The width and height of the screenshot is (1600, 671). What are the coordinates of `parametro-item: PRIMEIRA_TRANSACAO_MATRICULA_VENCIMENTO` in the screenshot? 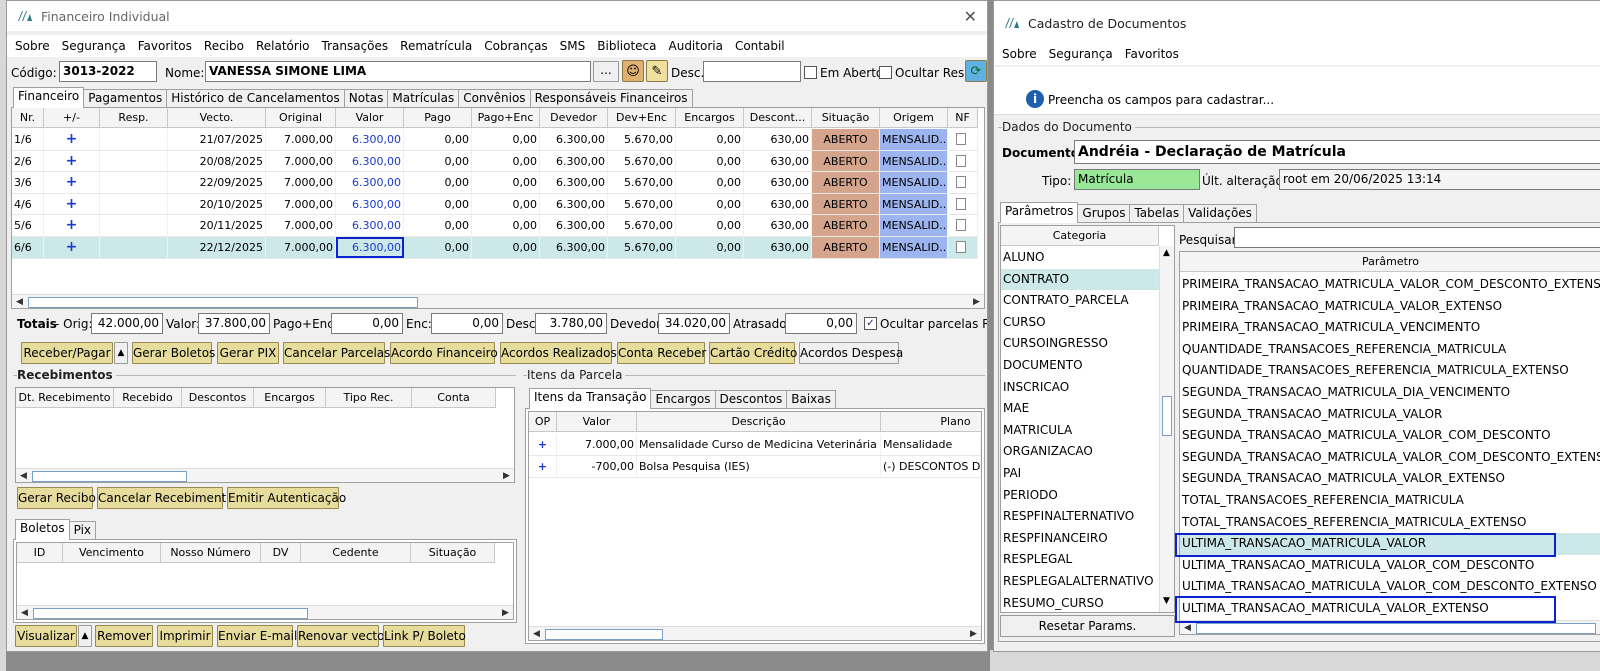 It's located at (1390, 328).